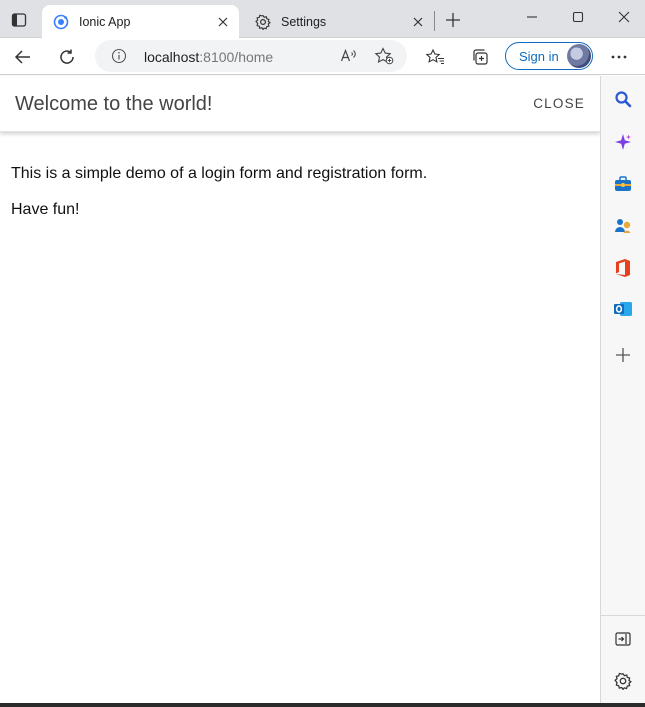 The image size is (645, 707). I want to click on tab-strip: Ionic App Settings, so click(322, 19).